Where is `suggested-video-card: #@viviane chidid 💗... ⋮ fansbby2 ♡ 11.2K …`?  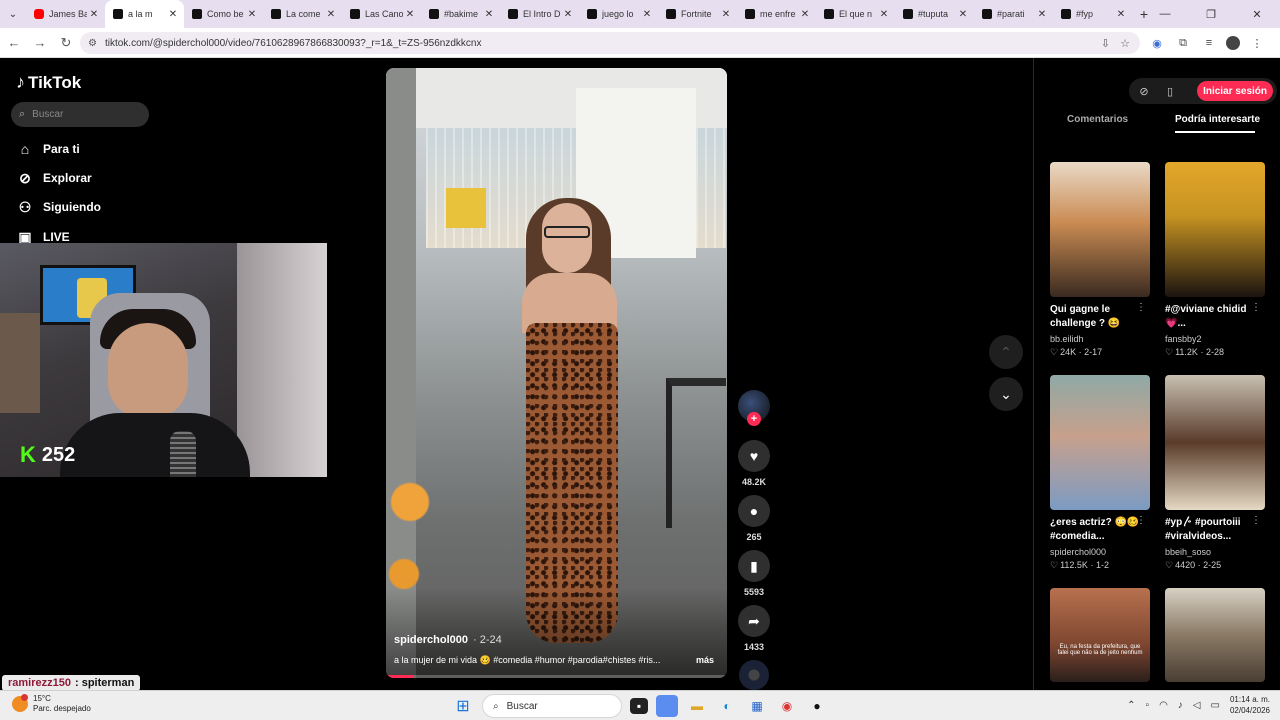
suggested-video-card: #@viviane chidid 💗... ⋮ fansbby2 ♡ 11.2K … is located at coordinates (1215, 260).